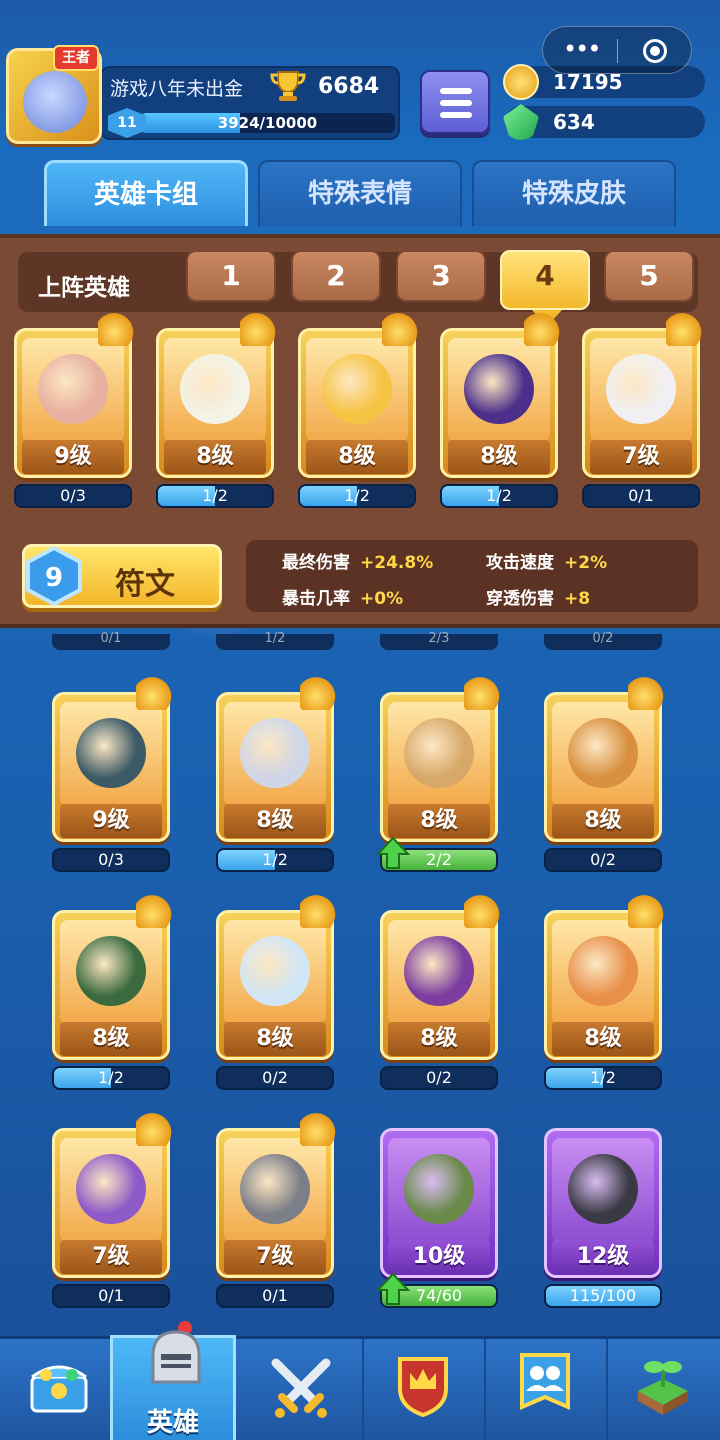 This screenshot has width=720, height=1440. I want to click on stat-penetration-damage: 穿透伤害 +8, so click(538, 596).